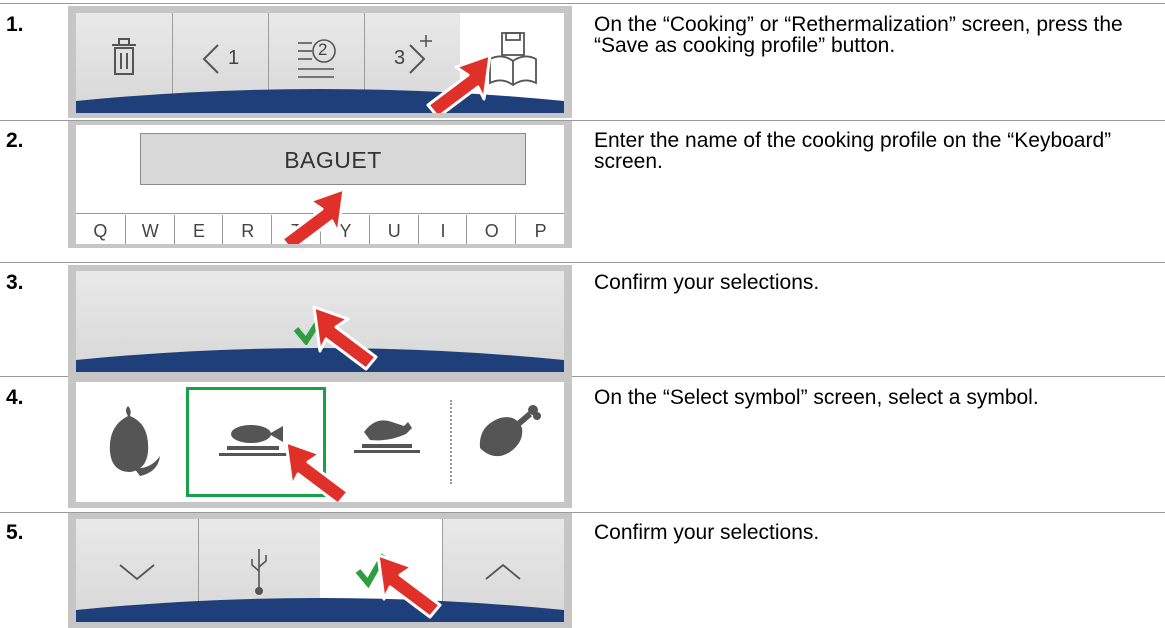 The image size is (1165, 628). I want to click on profile-name-input: BAGUET, so click(333, 159).